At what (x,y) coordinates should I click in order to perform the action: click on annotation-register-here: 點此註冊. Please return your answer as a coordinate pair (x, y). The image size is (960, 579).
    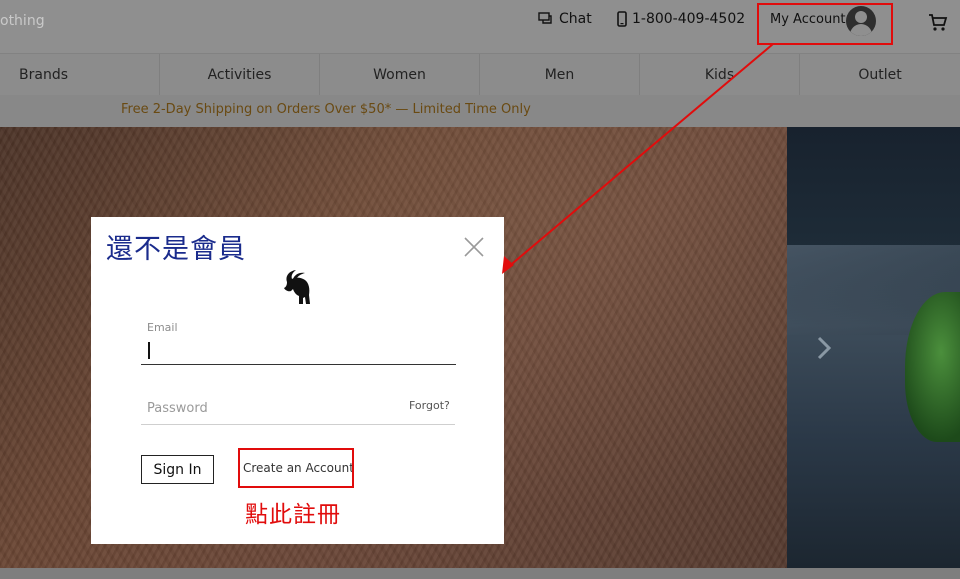
    Looking at the image, I should click on (293, 515).